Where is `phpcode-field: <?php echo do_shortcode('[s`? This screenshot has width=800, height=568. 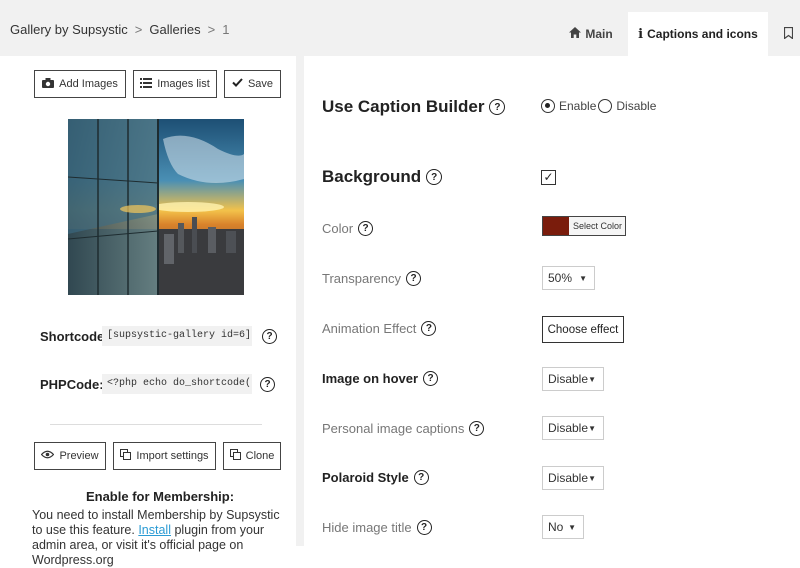 phpcode-field: <?php echo do_shortcode('[s is located at coordinates (177, 384).